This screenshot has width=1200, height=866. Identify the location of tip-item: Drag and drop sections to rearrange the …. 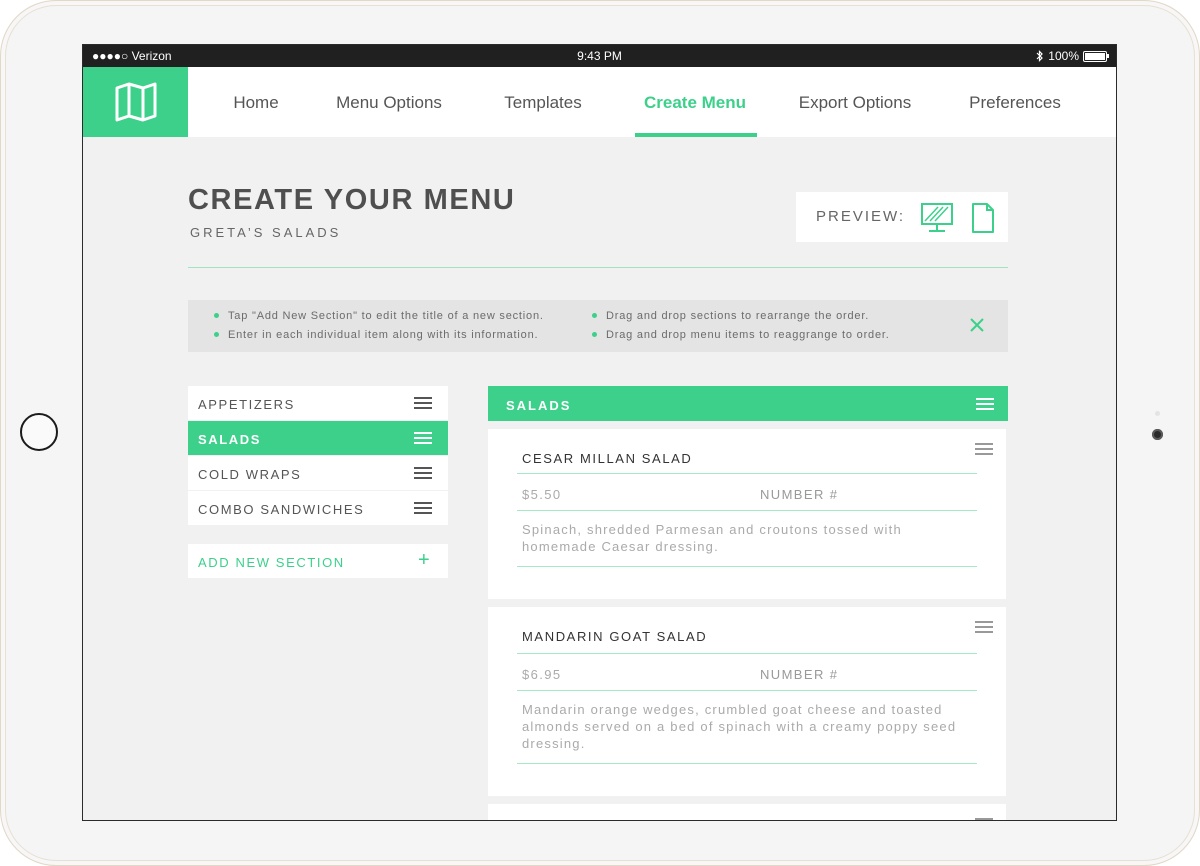
(730, 316).